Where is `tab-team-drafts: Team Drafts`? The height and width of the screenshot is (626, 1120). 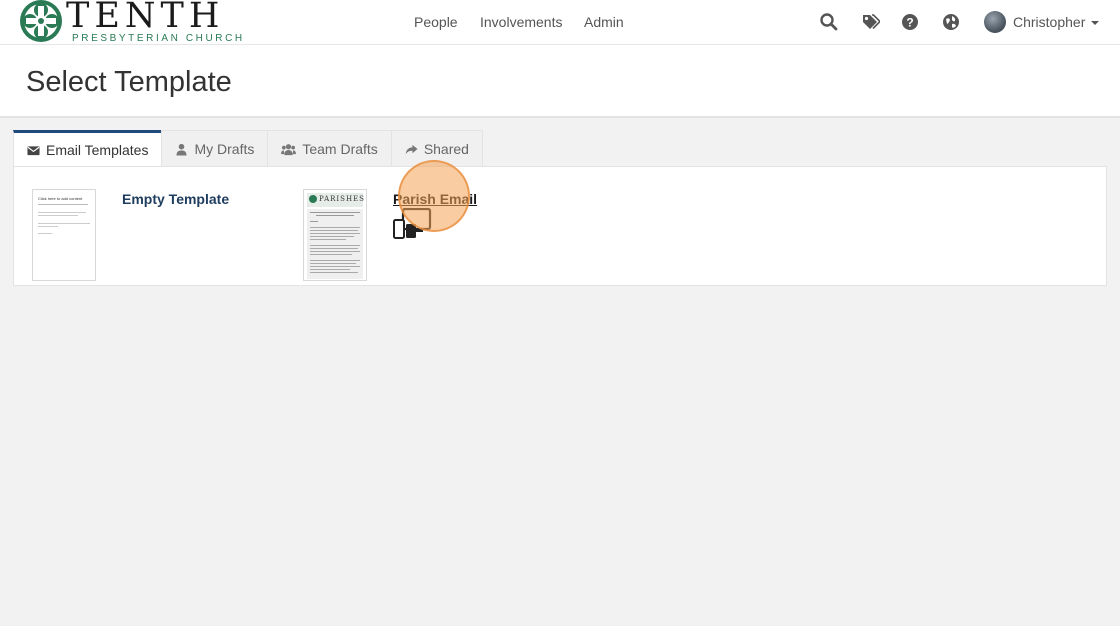
tab-team-drafts: Team Drafts is located at coordinates (329, 148).